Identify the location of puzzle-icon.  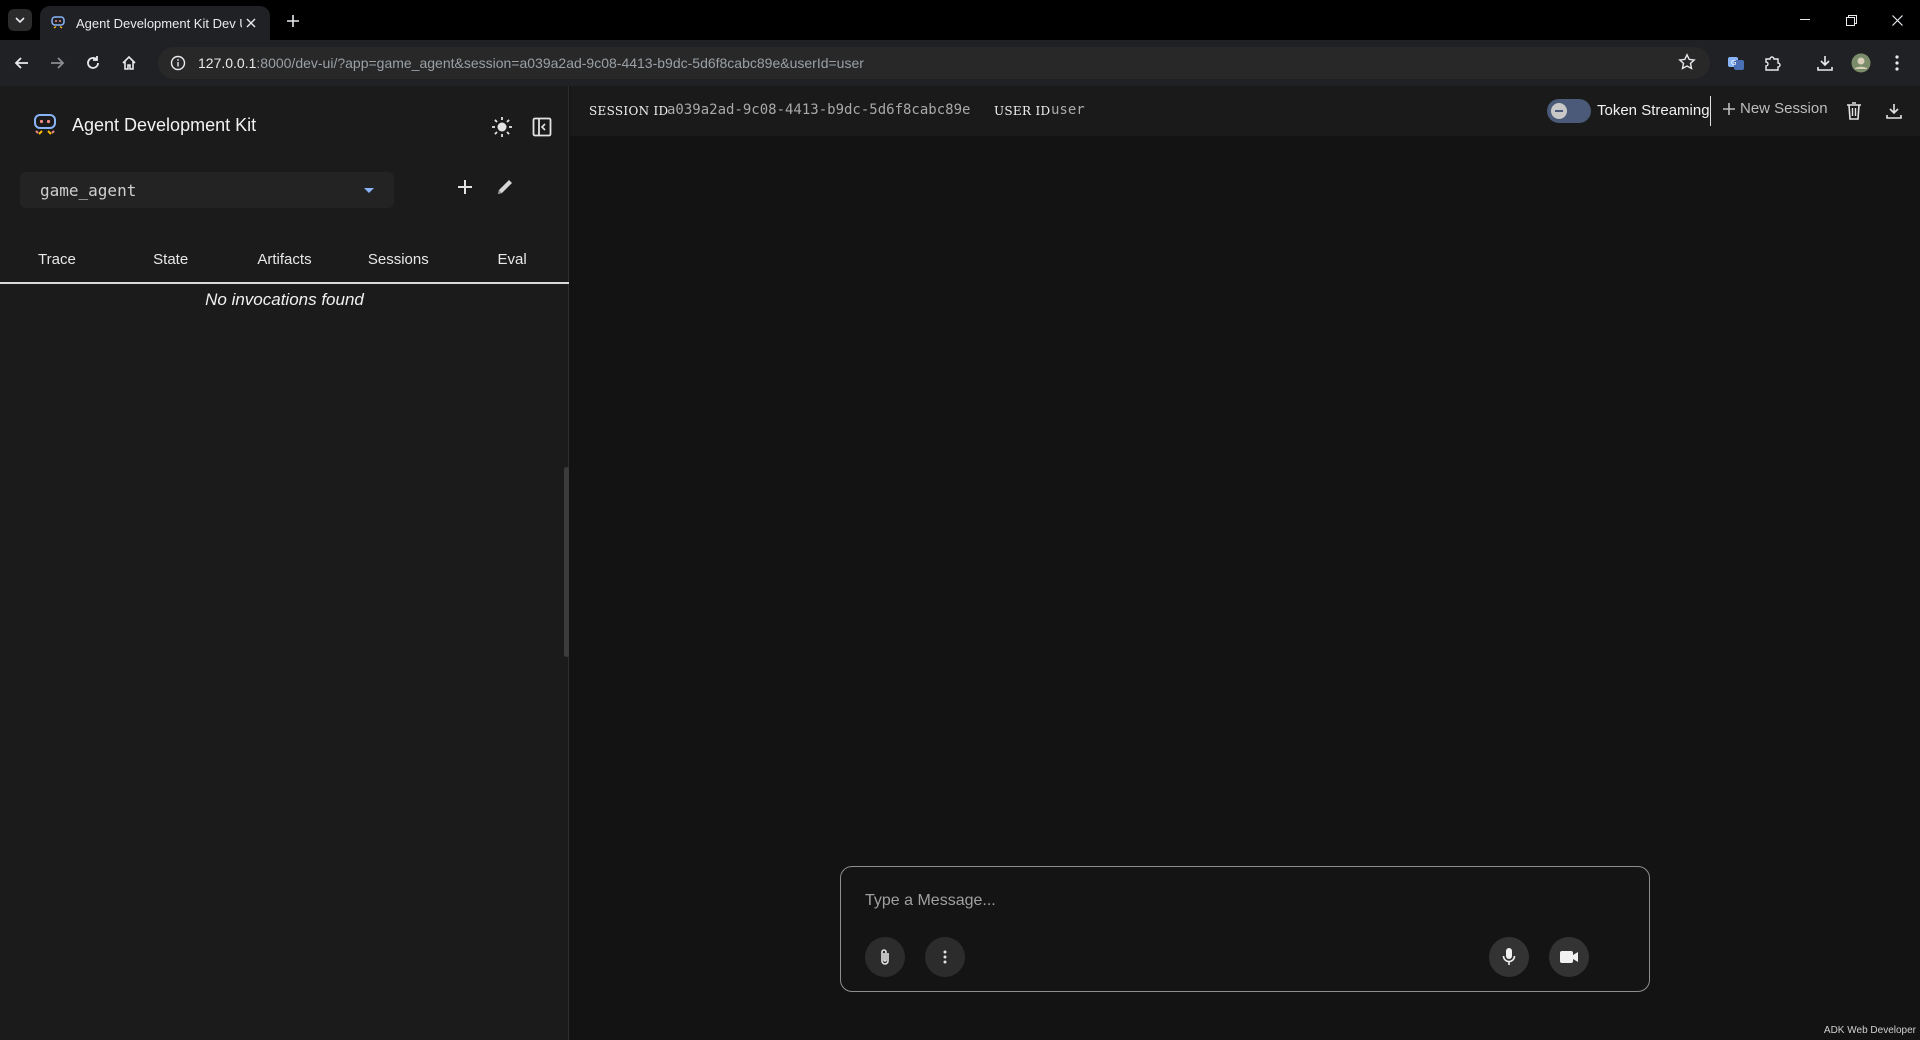
(1773, 63).